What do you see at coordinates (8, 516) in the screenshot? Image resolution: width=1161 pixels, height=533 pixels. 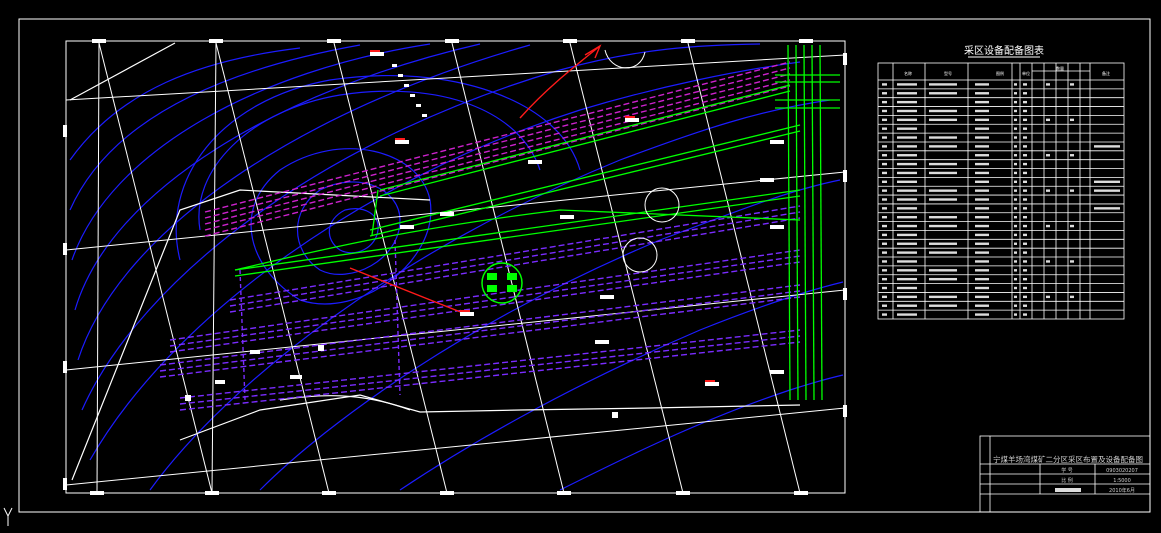 I see `ucs-icon` at bounding box center [8, 516].